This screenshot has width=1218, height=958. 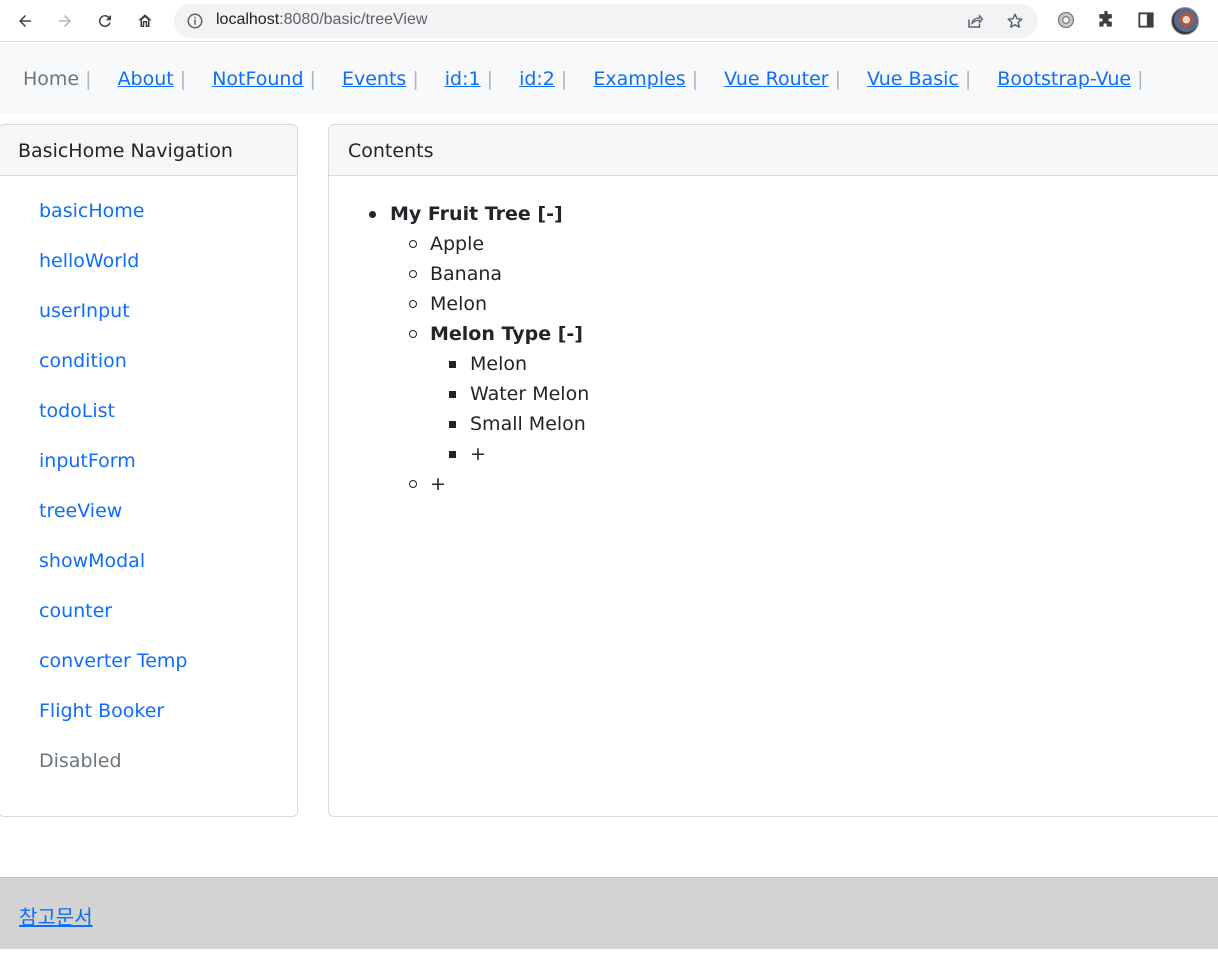 What do you see at coordinates (463, 79) in the screenshot?
I see `nav-link-id1: id:1` at bounding box center [463, 79].